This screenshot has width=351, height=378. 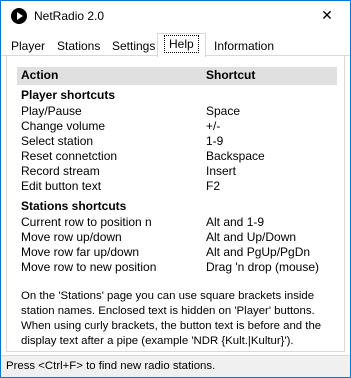 I want to click on shortcut-key: Space, so click(x=223, y=111).